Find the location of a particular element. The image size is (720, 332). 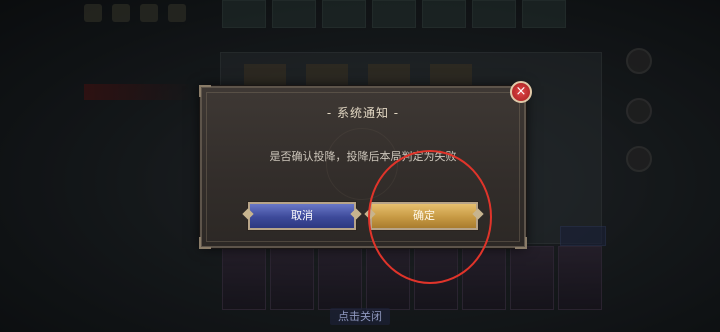

hint-label: 点击关闭 is located at coordinates (360, 316).